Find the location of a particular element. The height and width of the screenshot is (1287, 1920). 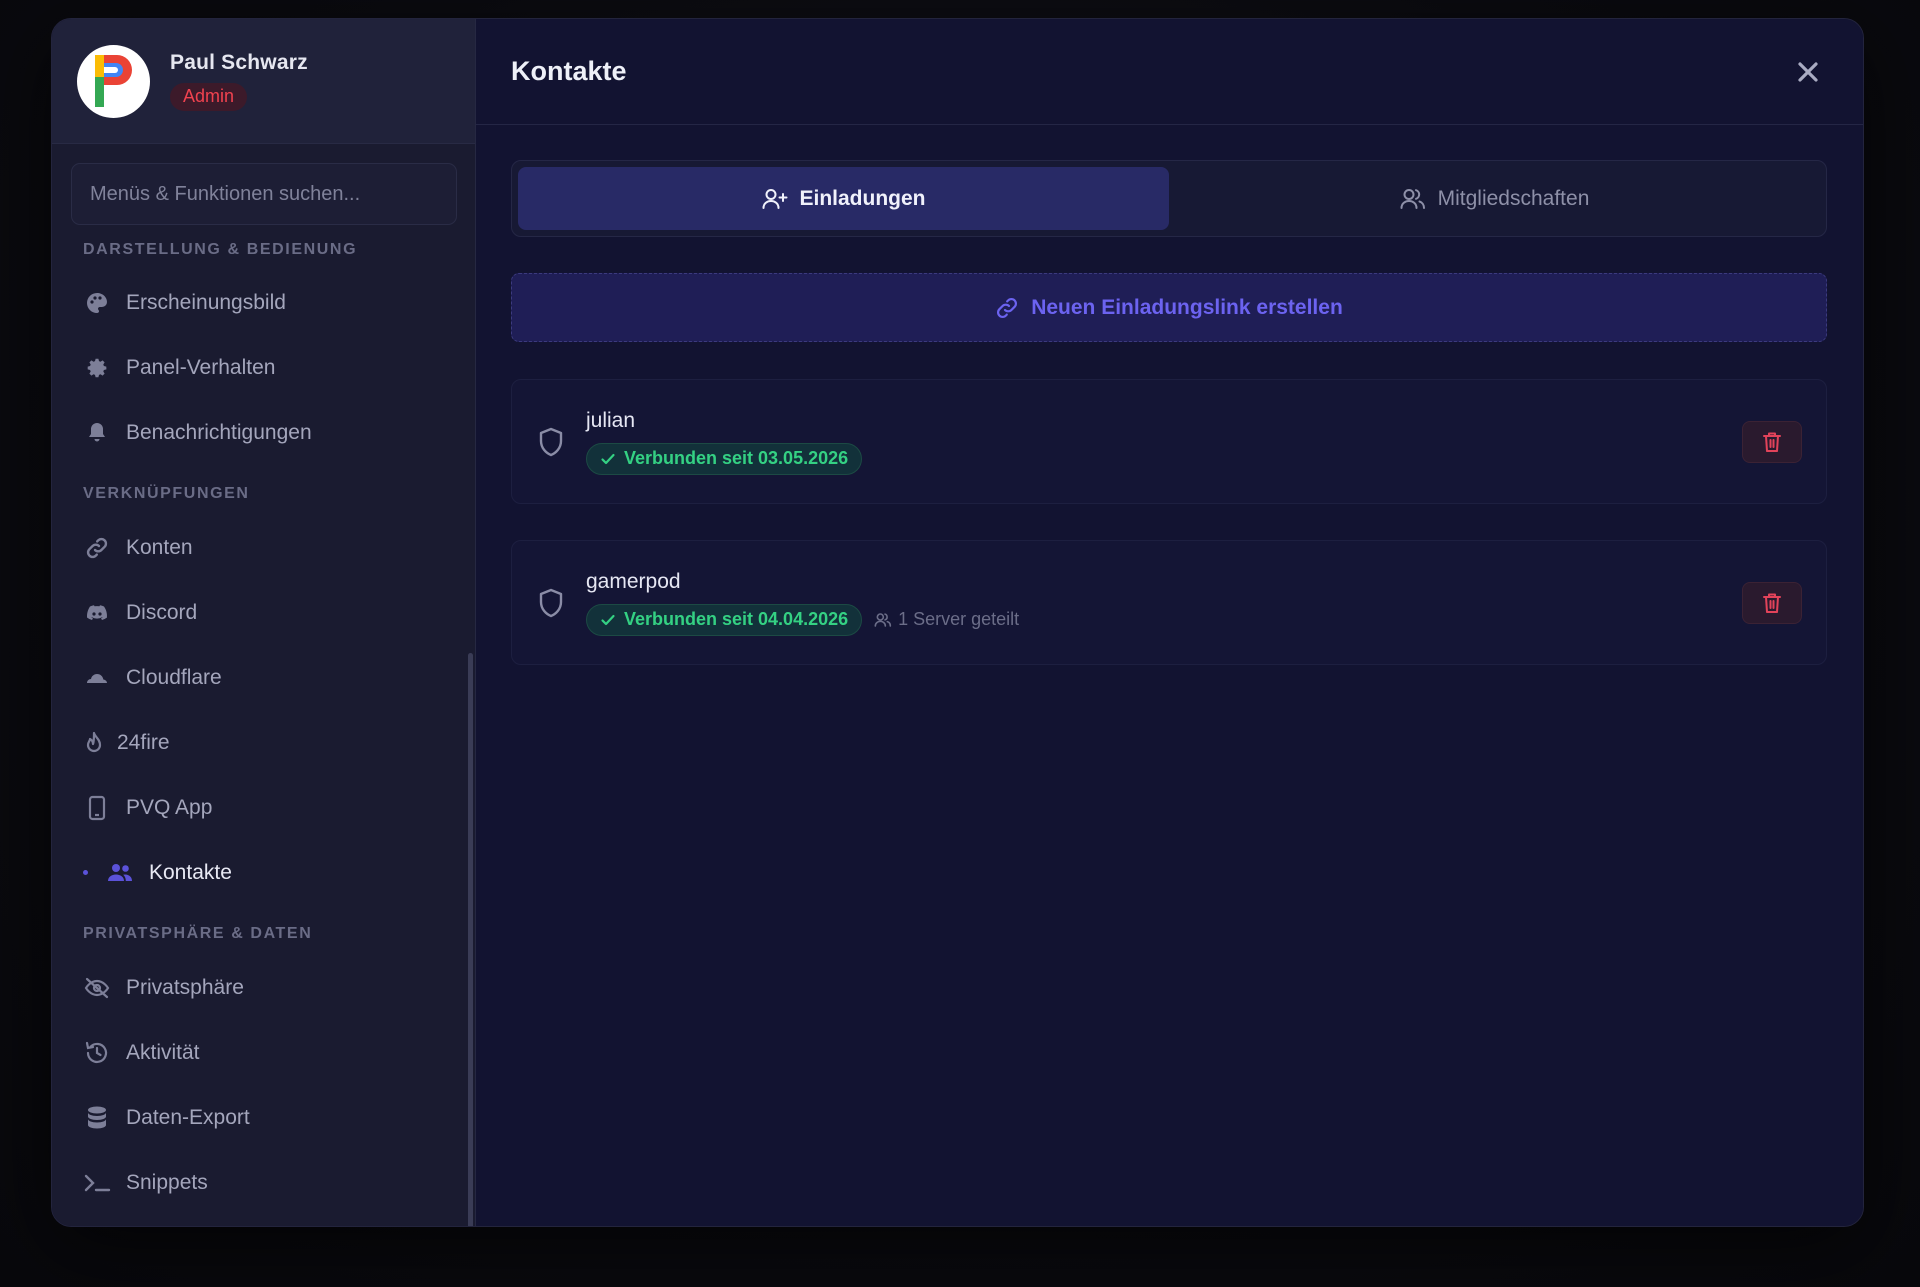

role-badge: Admin is located at coordinates (209, 97).